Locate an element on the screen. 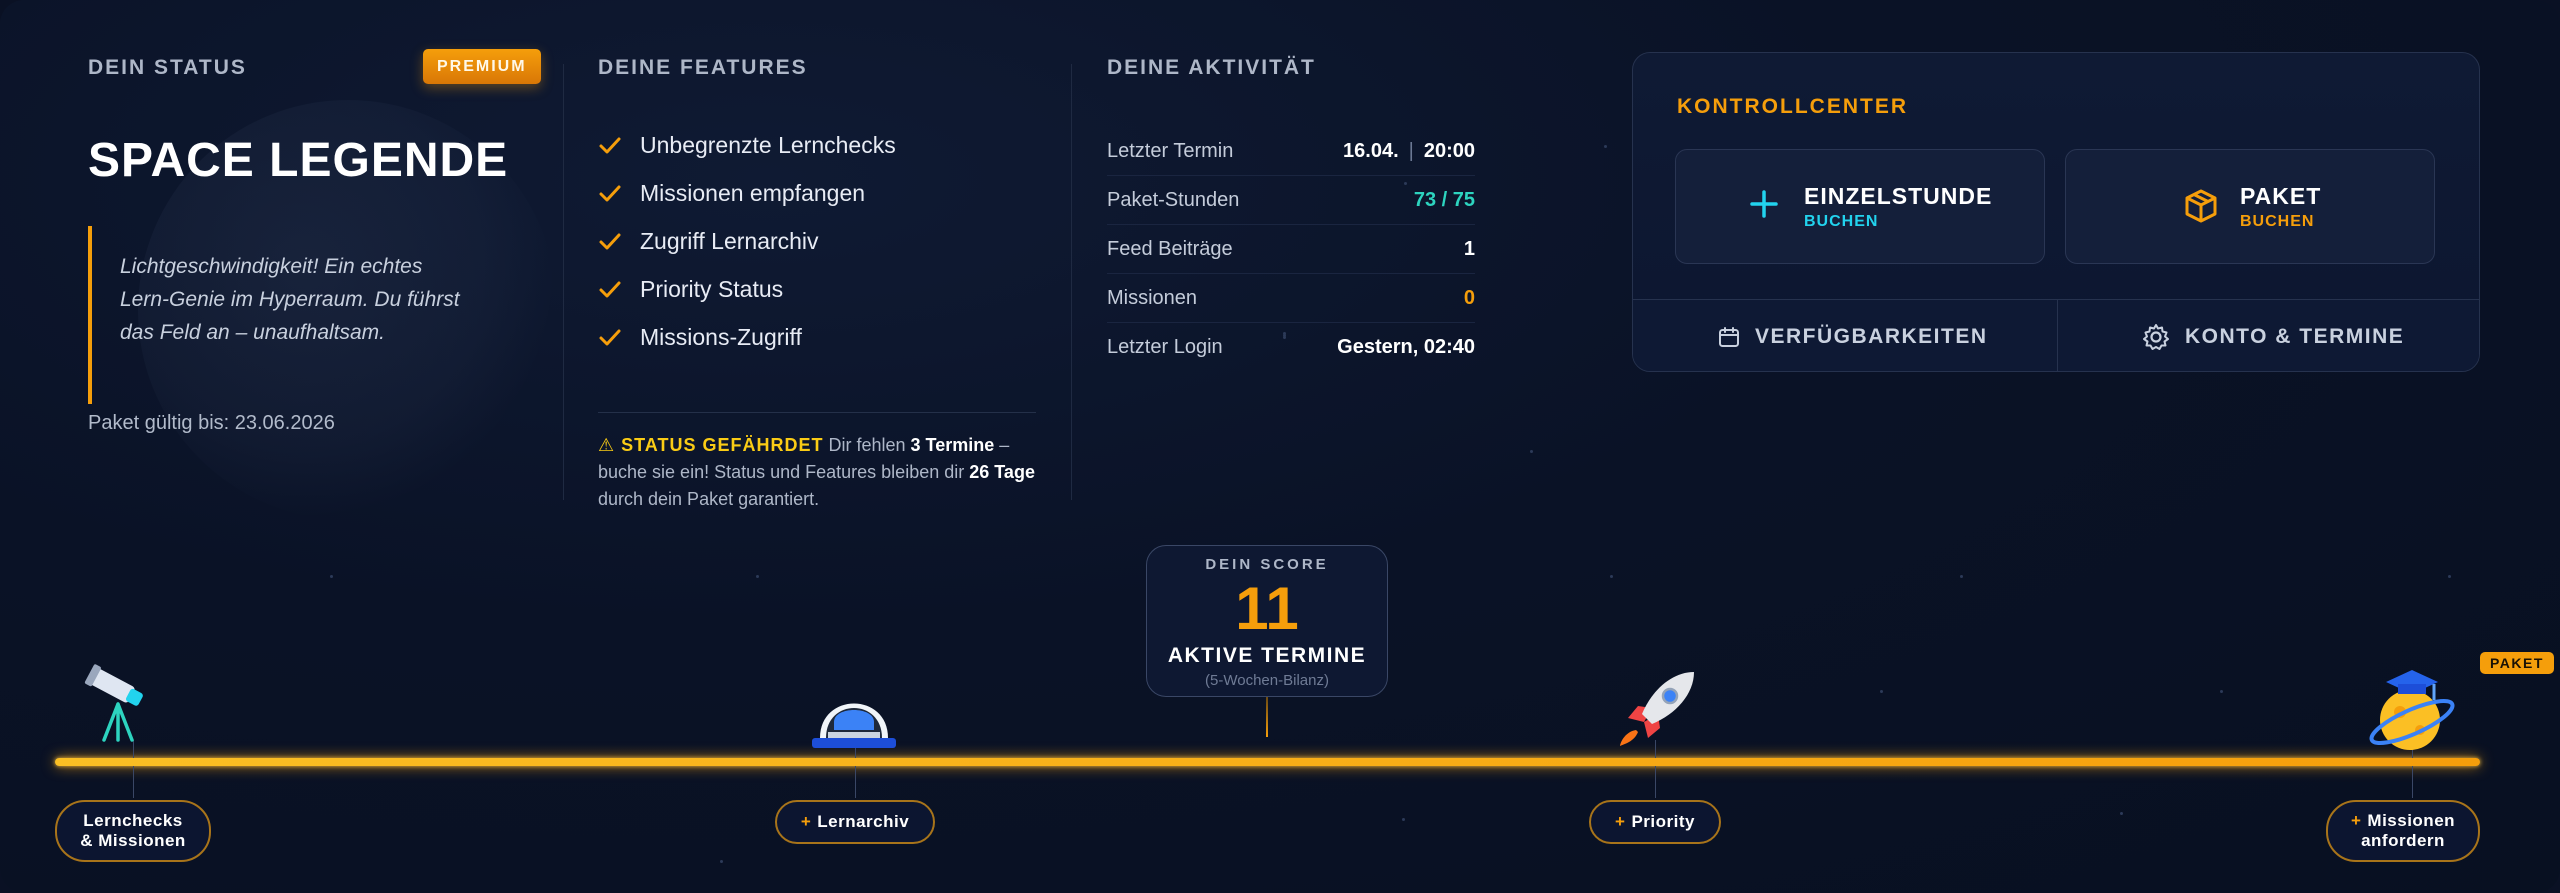 Image resolution: width=2560 pixels, height=893 pixels. paket-tag: PAKET is located at coordinates (2517, 663).